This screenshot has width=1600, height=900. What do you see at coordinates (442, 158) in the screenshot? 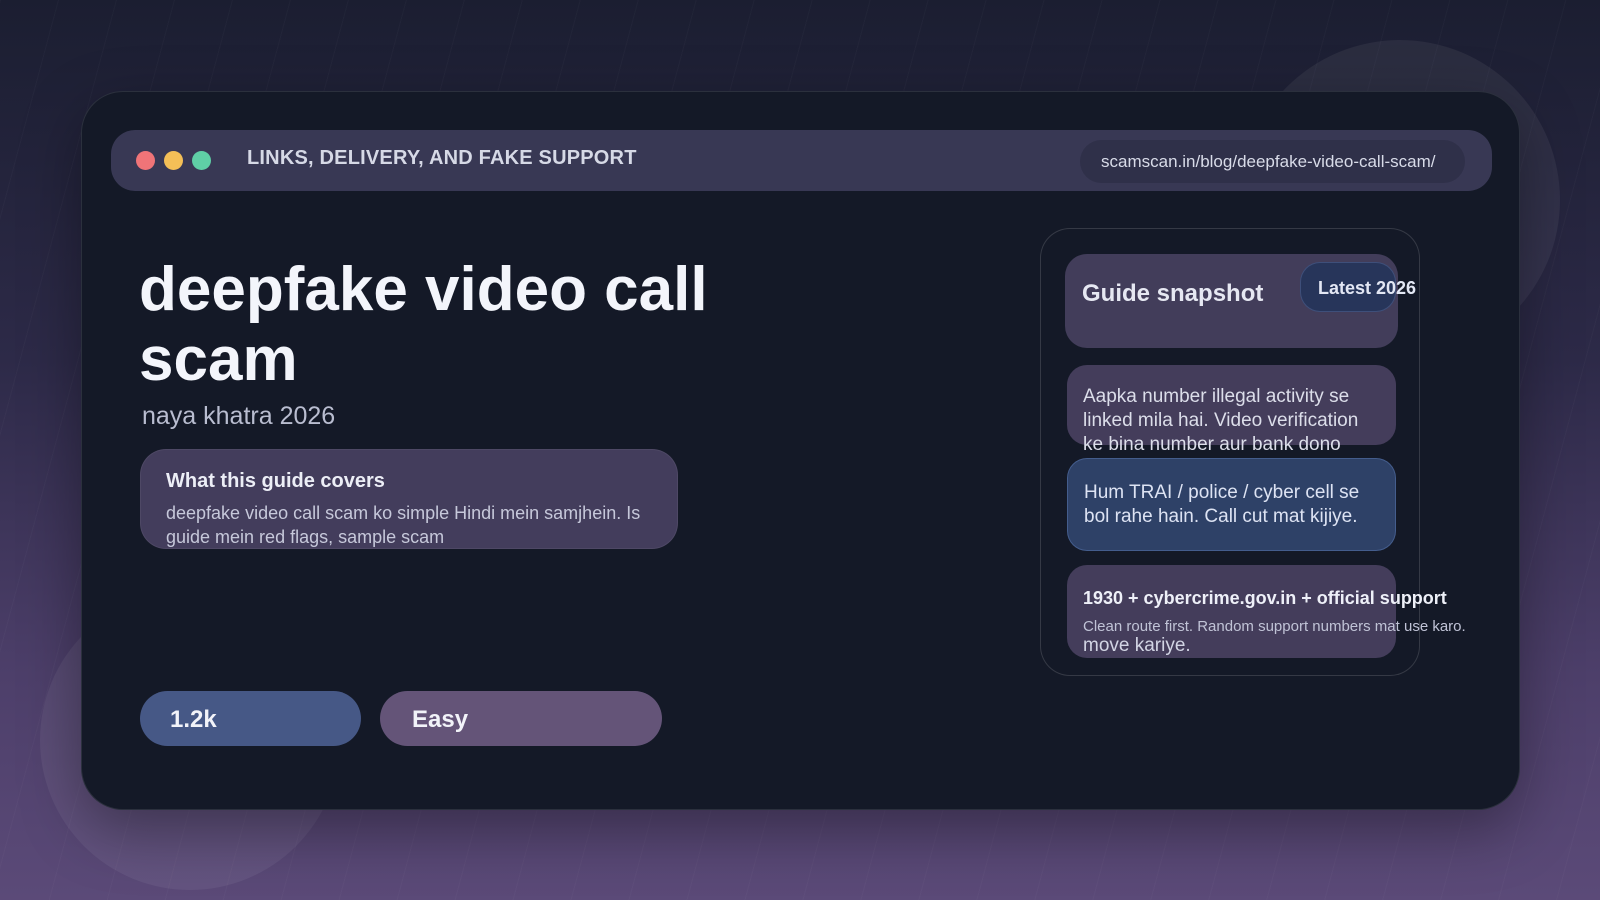
I see `window-title: LINKS, DELIVERY, AND FAKE SUPPORT` at bounding box center [442, 158].